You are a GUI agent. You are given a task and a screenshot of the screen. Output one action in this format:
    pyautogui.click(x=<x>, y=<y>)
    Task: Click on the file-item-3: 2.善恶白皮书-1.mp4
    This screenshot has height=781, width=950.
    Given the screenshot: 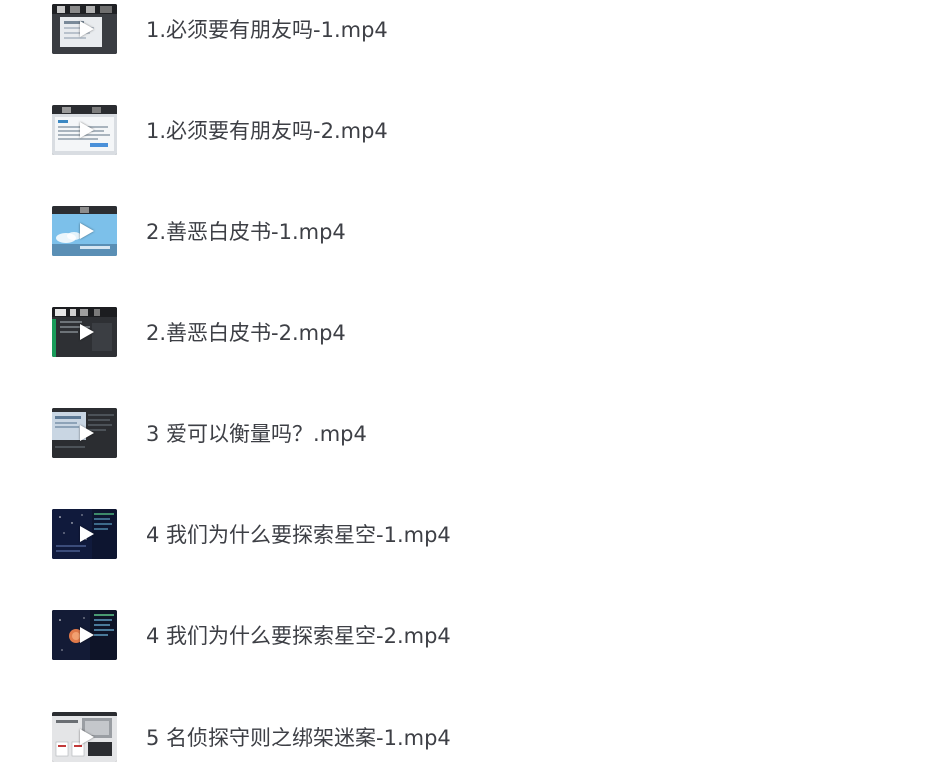 What is the action you would take?
    pyautogui.click(x=475, y=232)
    